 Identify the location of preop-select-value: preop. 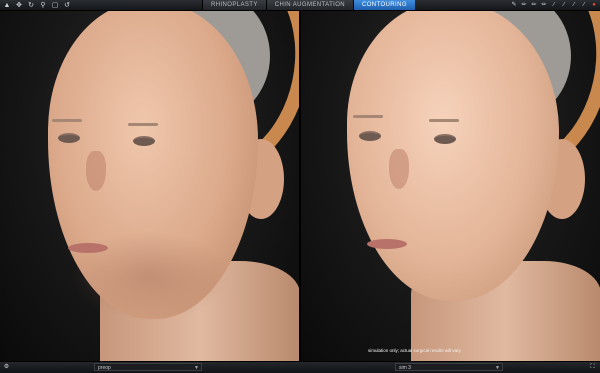
(104, 368).